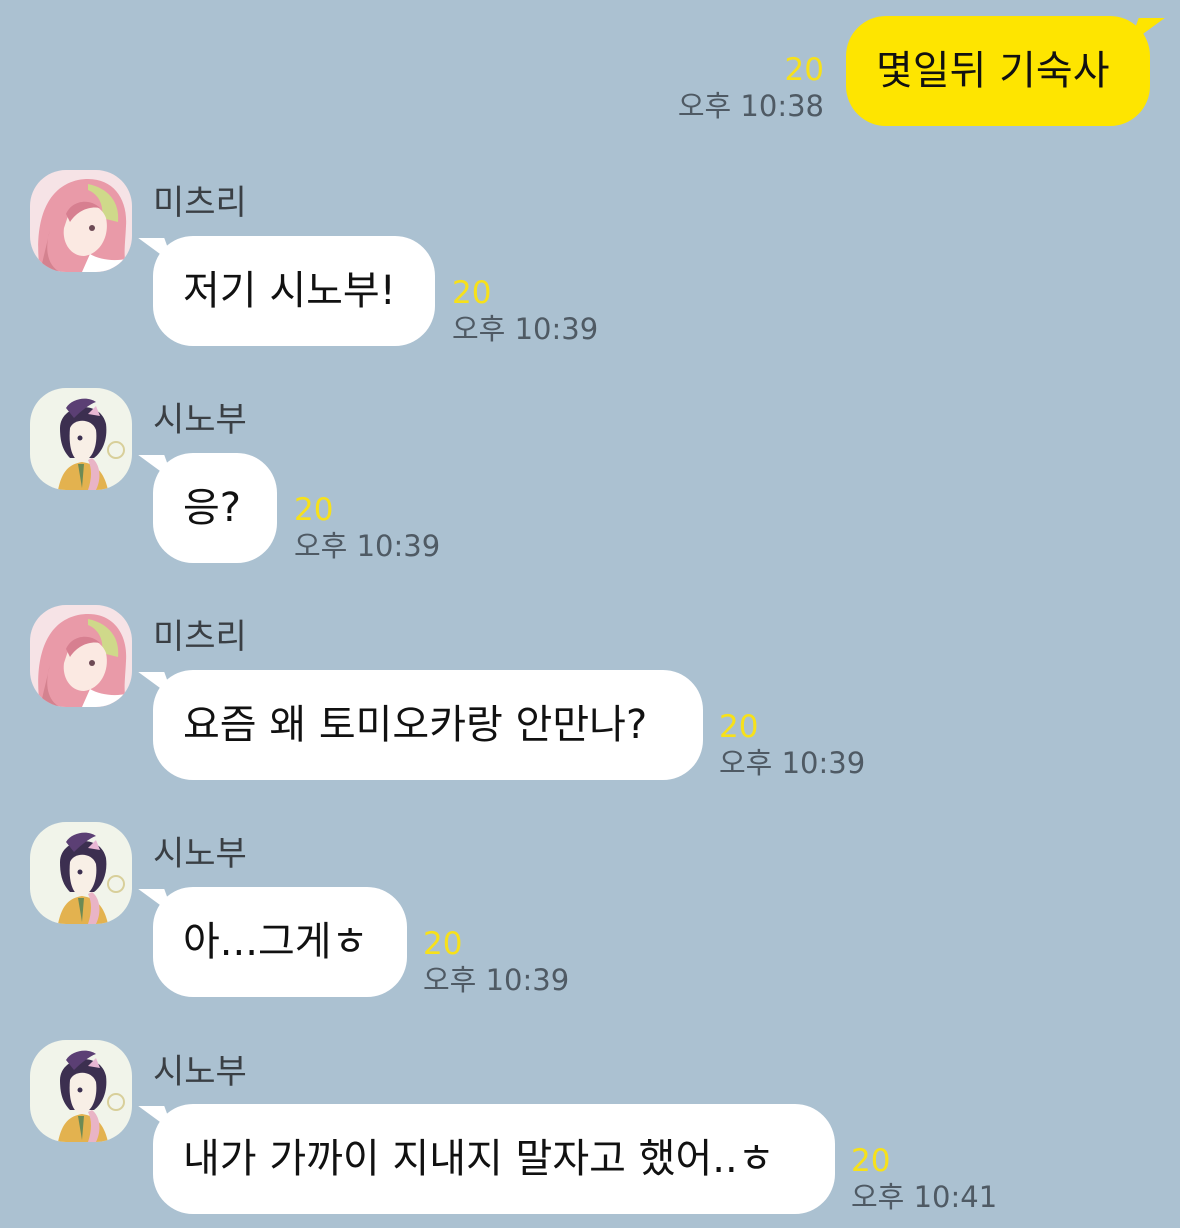  Describe the element at coordinates (924, 1197) in the screenshot. I see `message-time: 오후 10:41` at that location.